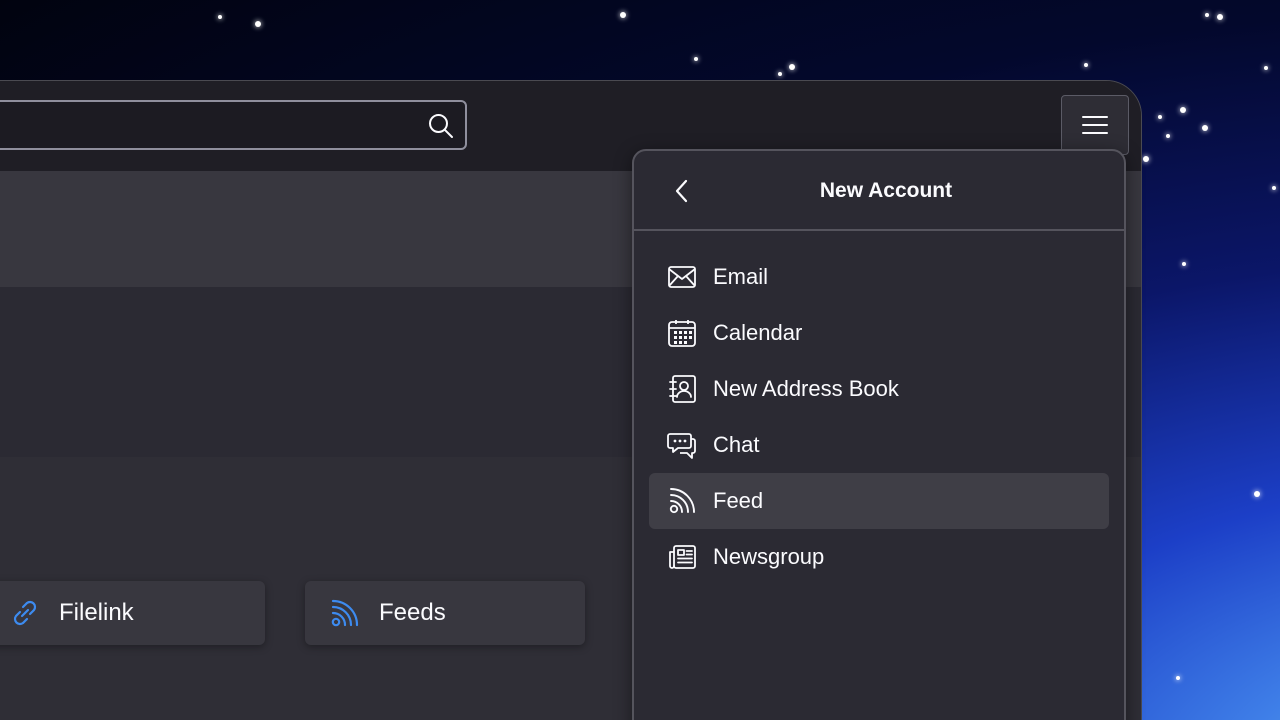  Describe the element at coordinates (879, 501) in the screenshot. I see `menu-item-feed: Feed` at that location.